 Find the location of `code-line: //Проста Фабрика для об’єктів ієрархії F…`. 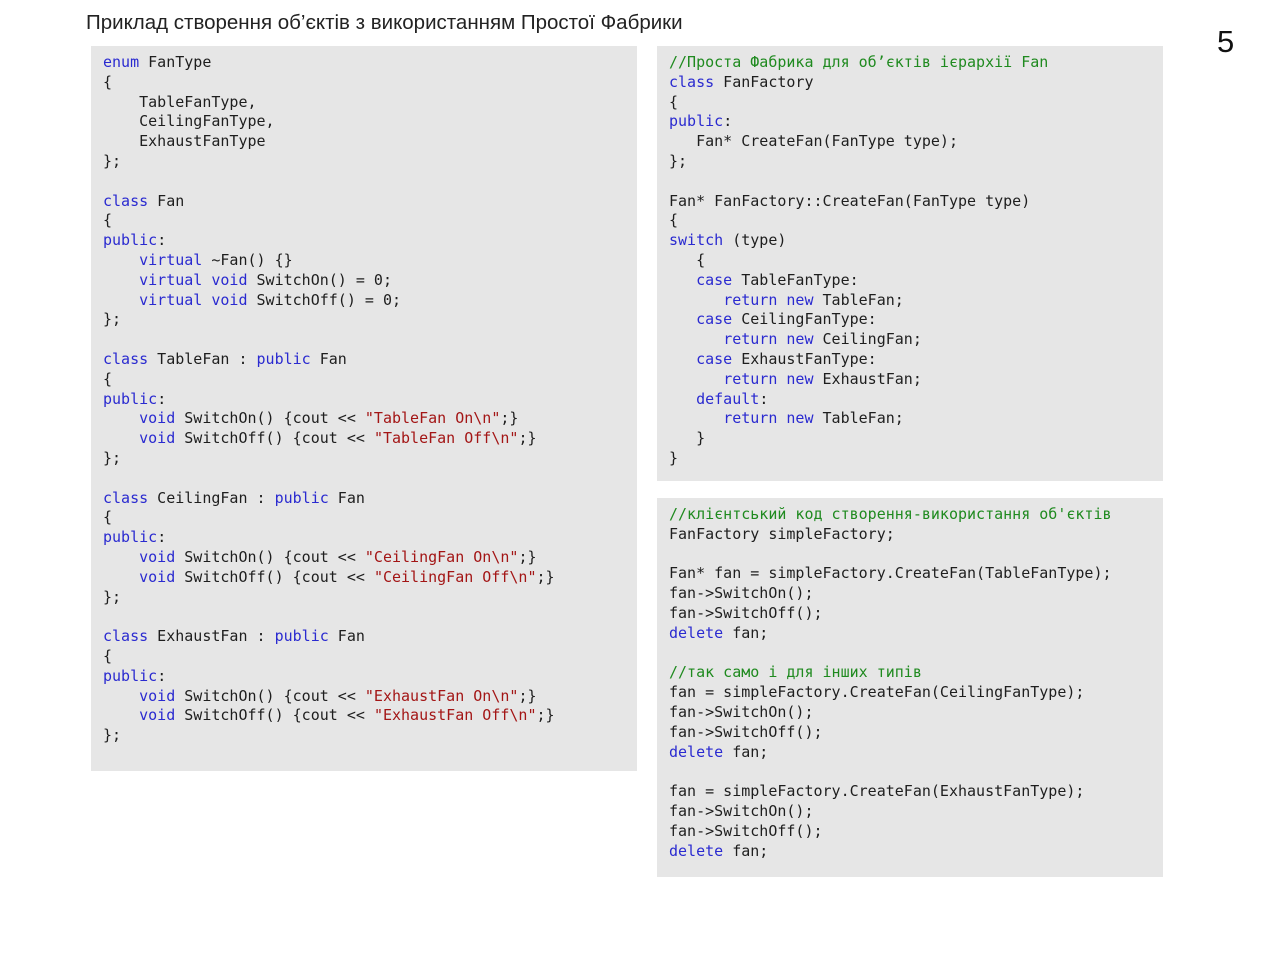

code-line: //Проста Фабрика для об’єктів ієрархії F… is located at coordinates (916, 63).